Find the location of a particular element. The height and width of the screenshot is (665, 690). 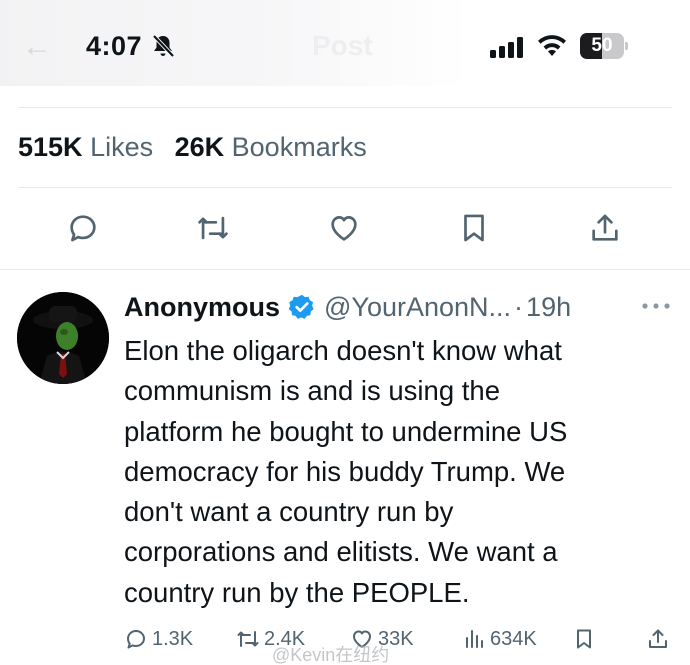

repost-button is located at coordinates (213, 228).